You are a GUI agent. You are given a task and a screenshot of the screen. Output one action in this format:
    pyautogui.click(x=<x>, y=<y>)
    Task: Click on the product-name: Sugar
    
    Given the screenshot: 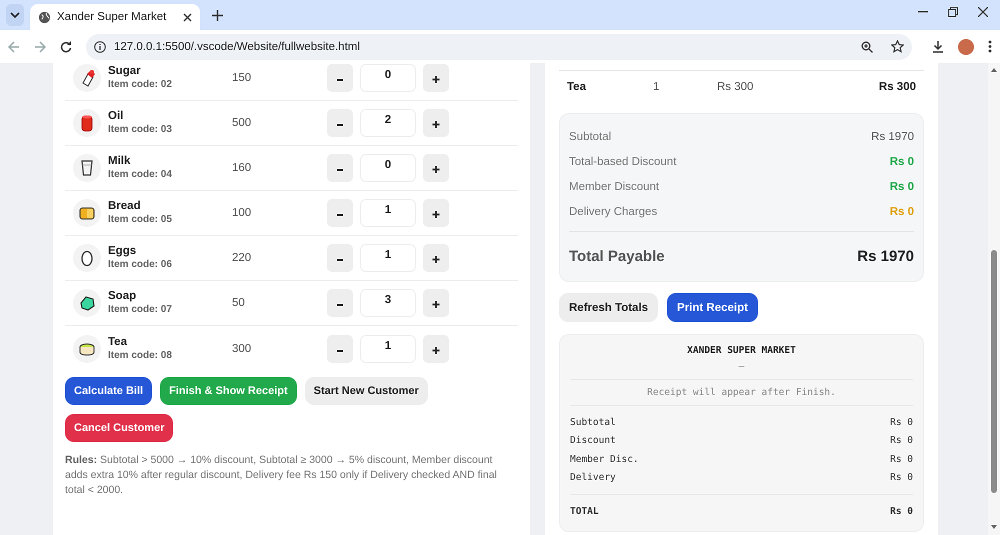 What is the action you would take?
    pyautogui.click(x=124, y=71)
    